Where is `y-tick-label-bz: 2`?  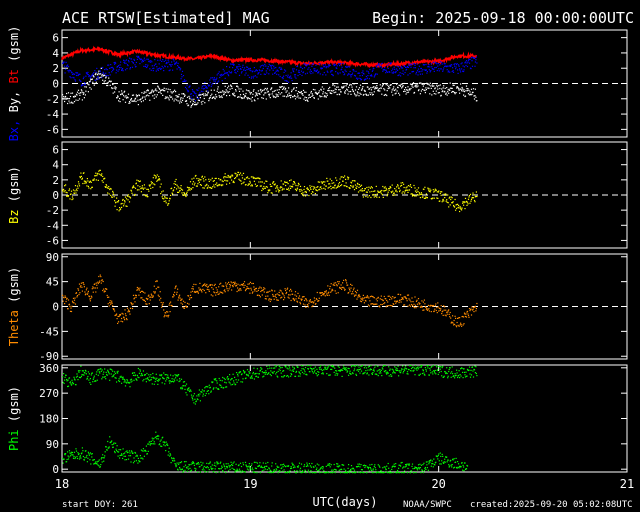
y-tick-label-bz: 2 is located at coordinates (55, 180).